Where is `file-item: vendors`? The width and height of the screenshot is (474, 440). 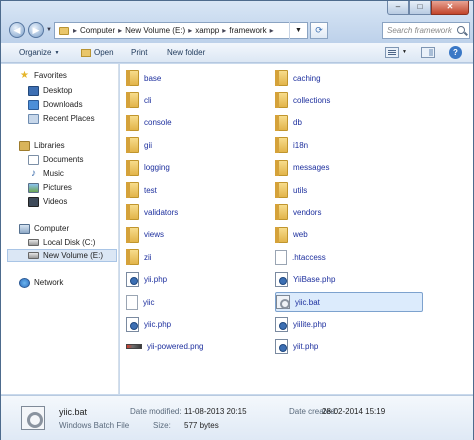
file-item: vendors is located at coordinates (349, 212).